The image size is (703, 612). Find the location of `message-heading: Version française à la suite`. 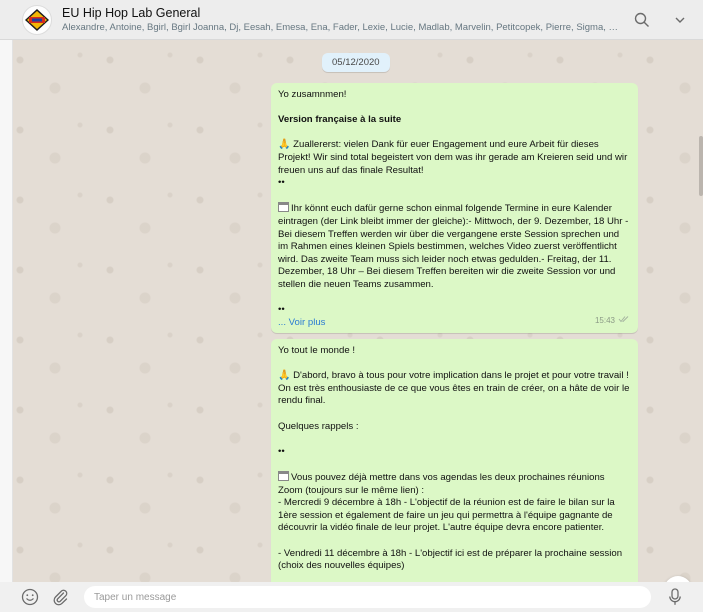

message-heading: Version française à la suite is located at coordinates (340, 120).